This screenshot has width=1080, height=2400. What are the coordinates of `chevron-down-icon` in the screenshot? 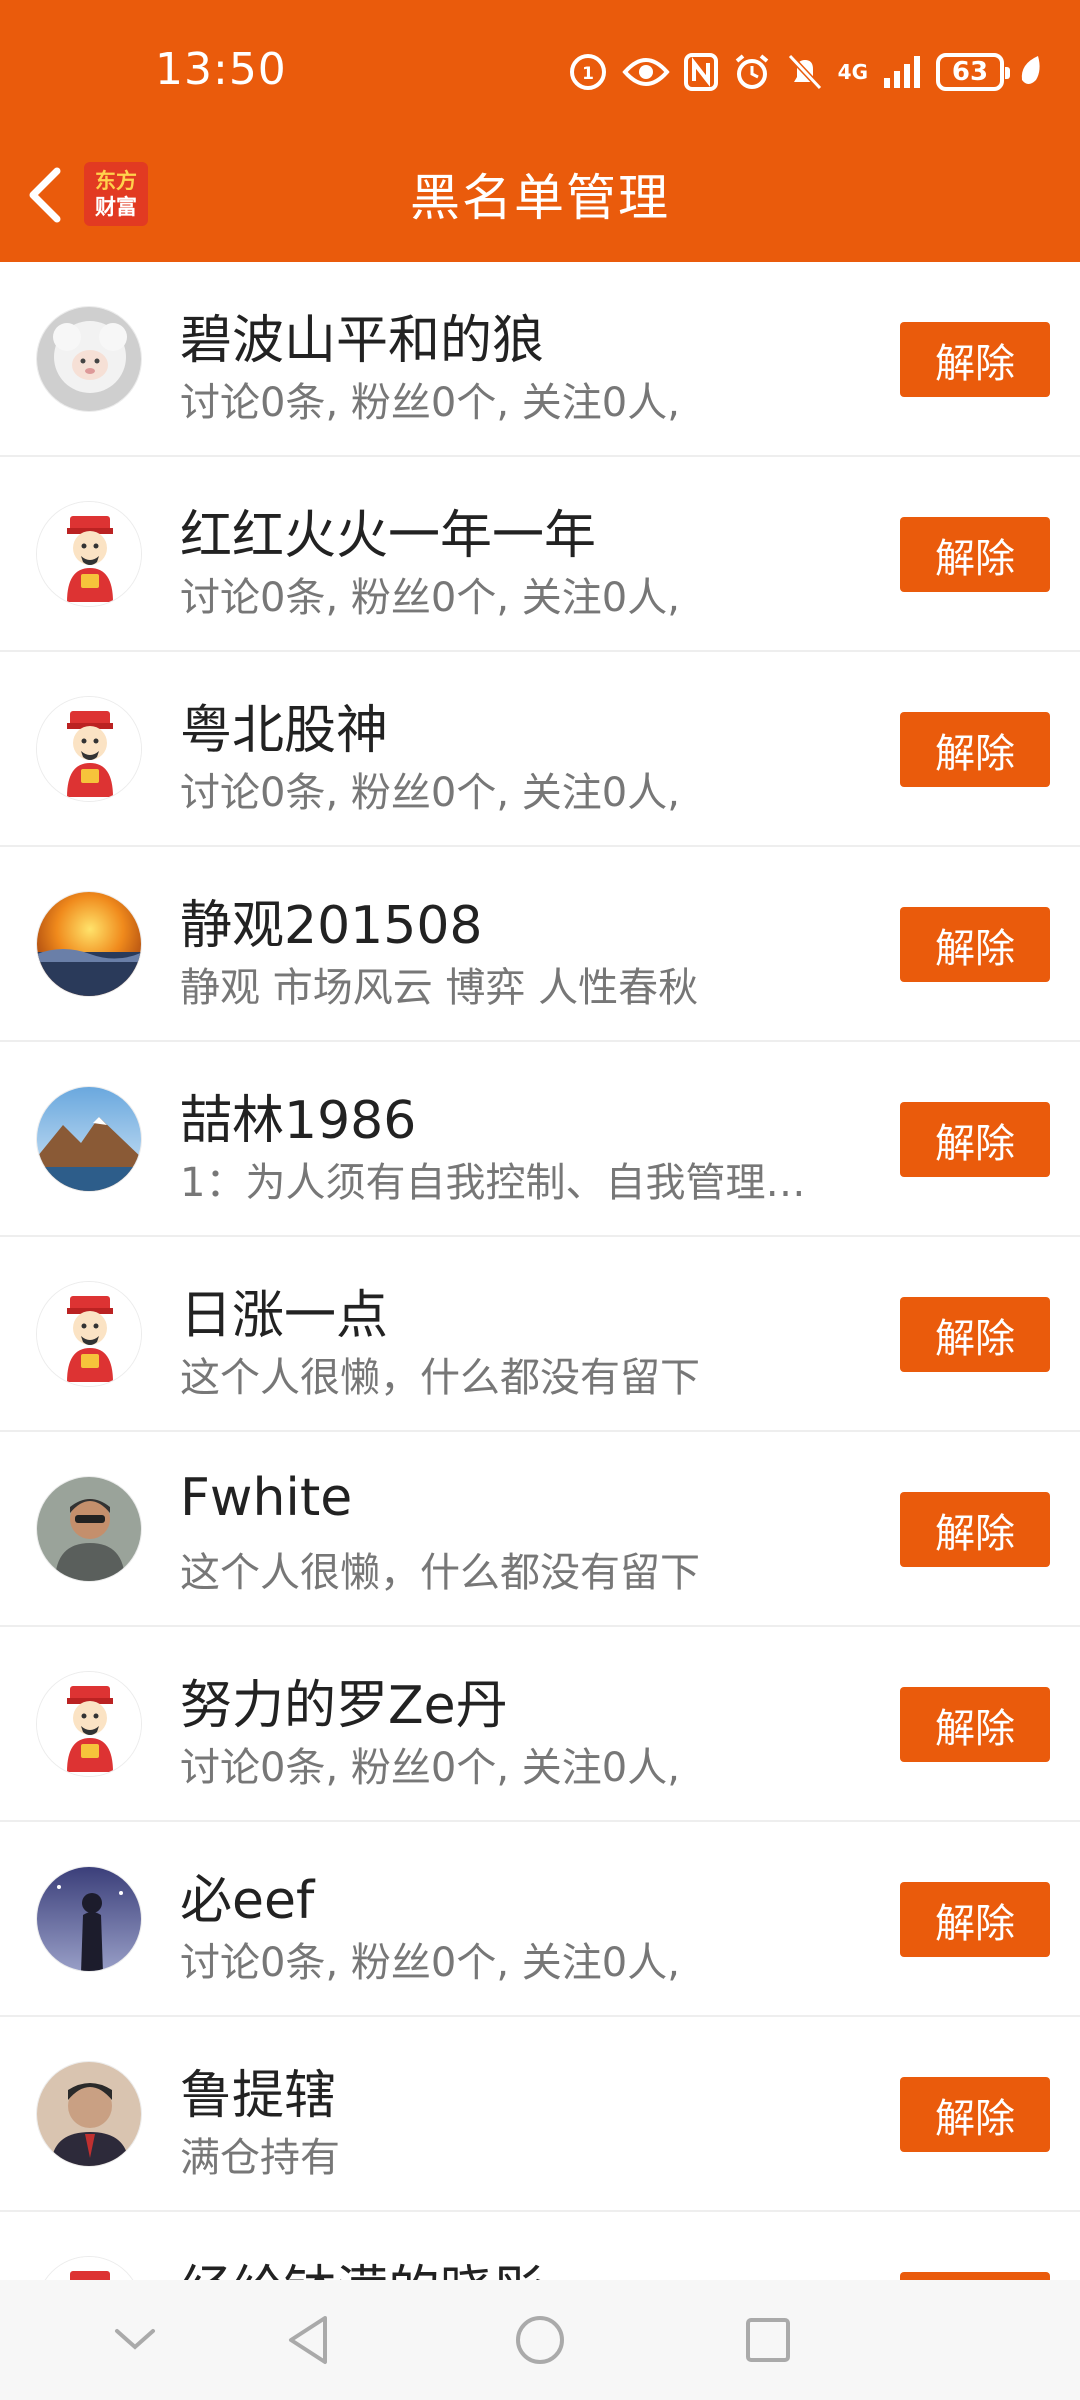 It's located at (135, 2339).